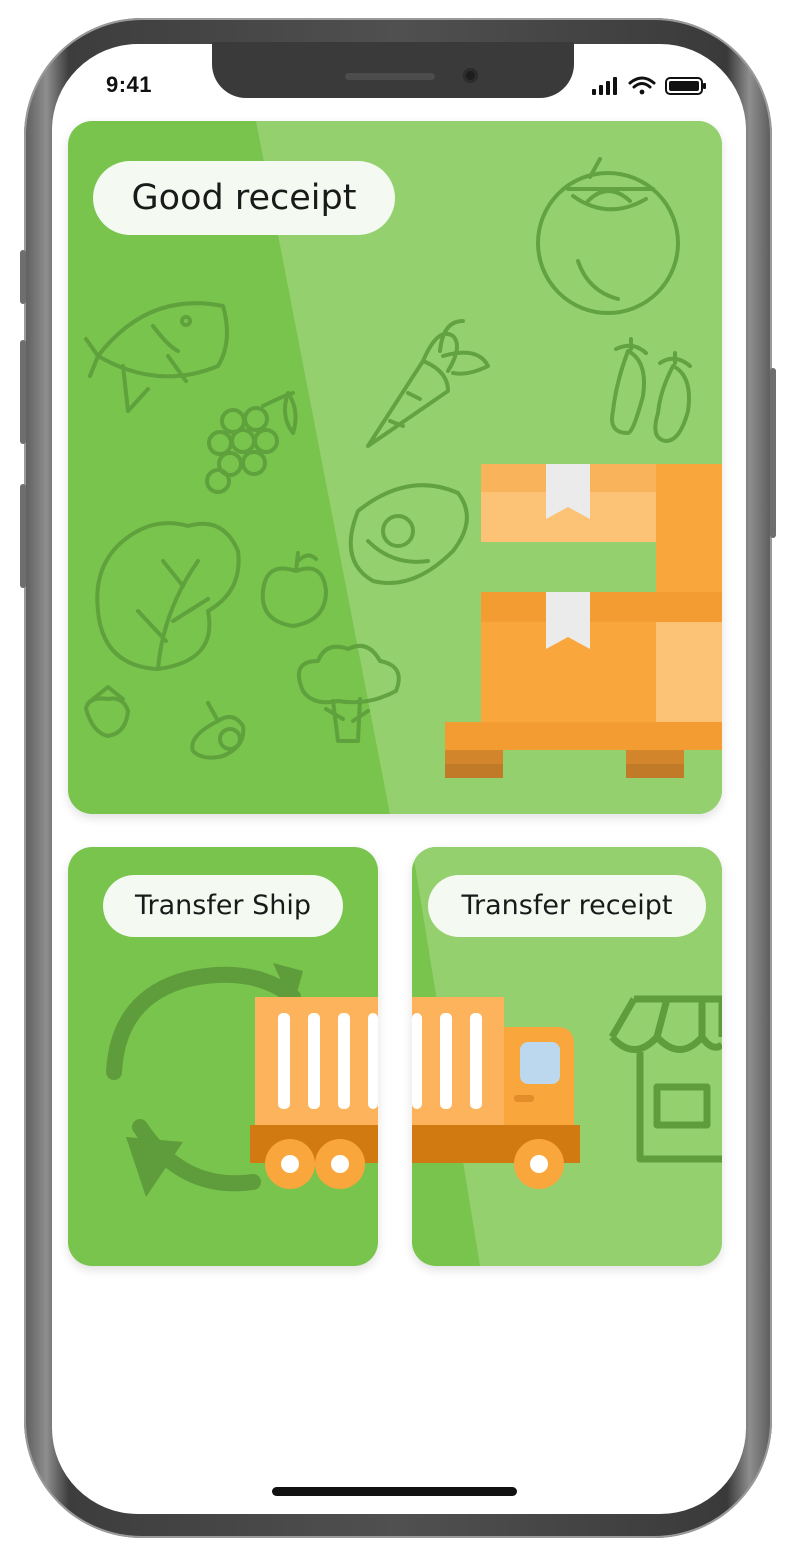 This screenshot has height=1559, width=796. I want to click on wifi-icon, so click(642, 85).